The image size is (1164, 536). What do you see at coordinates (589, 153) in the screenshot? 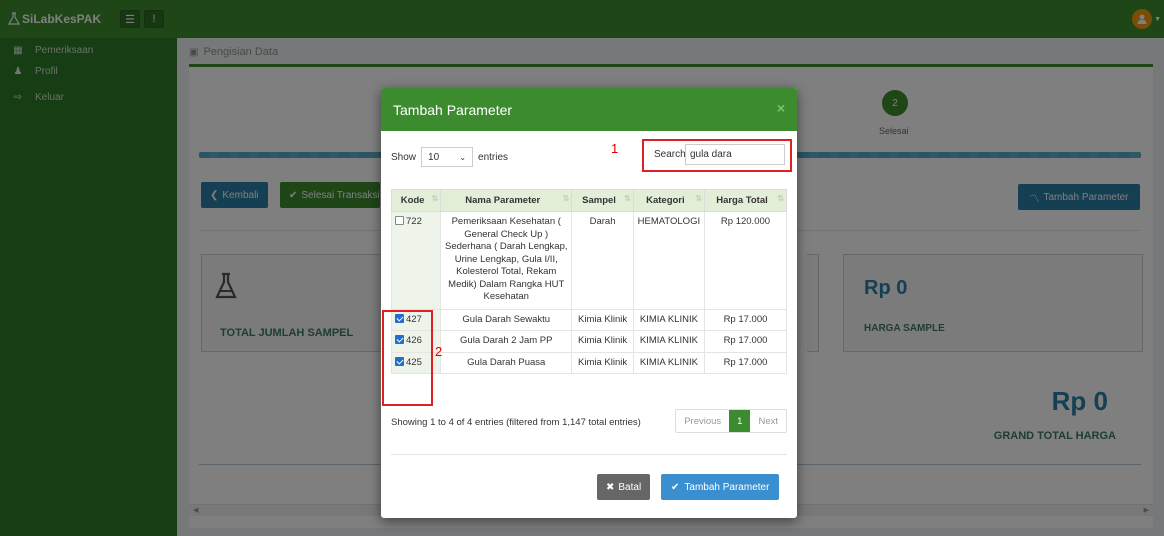
I see `table-controls: Show 10 ⌄ entries 1 Search:` at bounding box center [589, 153].